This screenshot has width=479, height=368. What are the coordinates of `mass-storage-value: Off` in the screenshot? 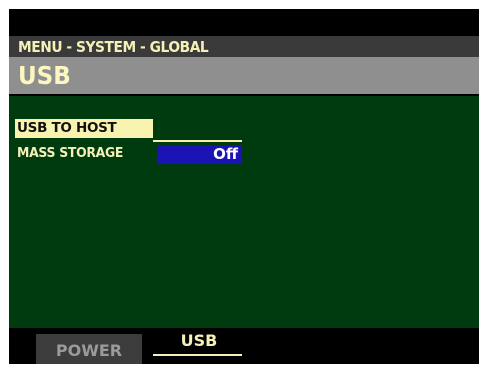 It's located at (199, 154).